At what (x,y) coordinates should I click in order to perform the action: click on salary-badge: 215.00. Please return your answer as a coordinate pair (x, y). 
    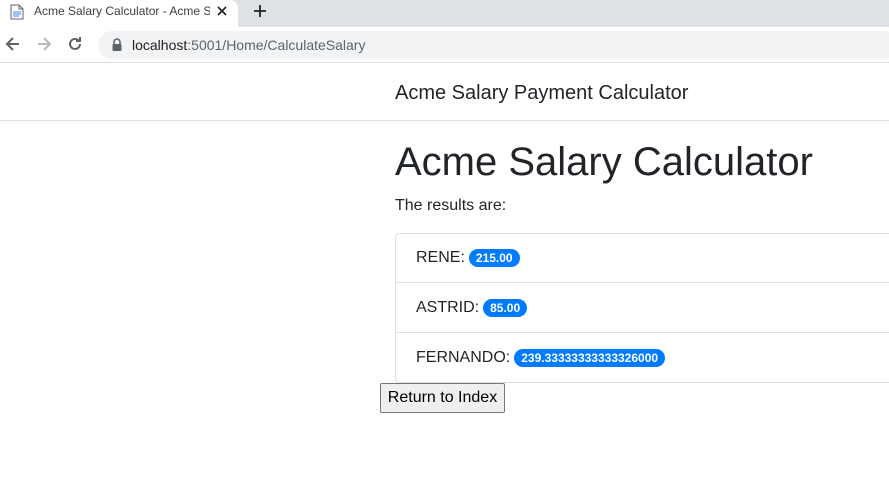
    Looking at the image, I should click on (494, 258).